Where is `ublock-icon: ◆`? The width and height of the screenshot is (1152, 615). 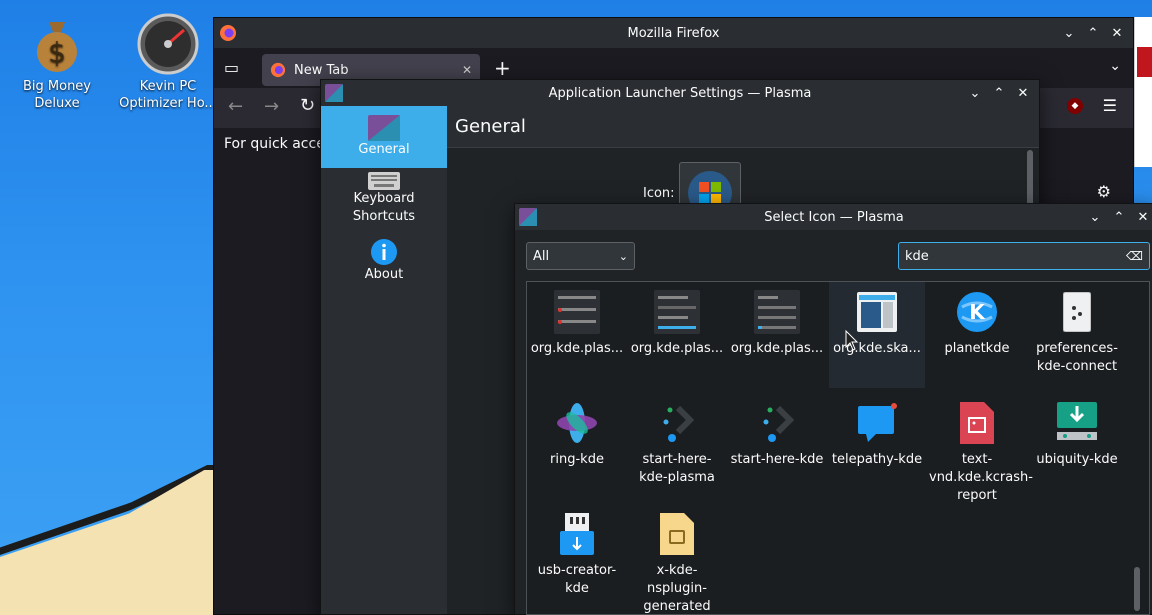 ublock-icon: ◆ is located at coordinates (1075, 106).